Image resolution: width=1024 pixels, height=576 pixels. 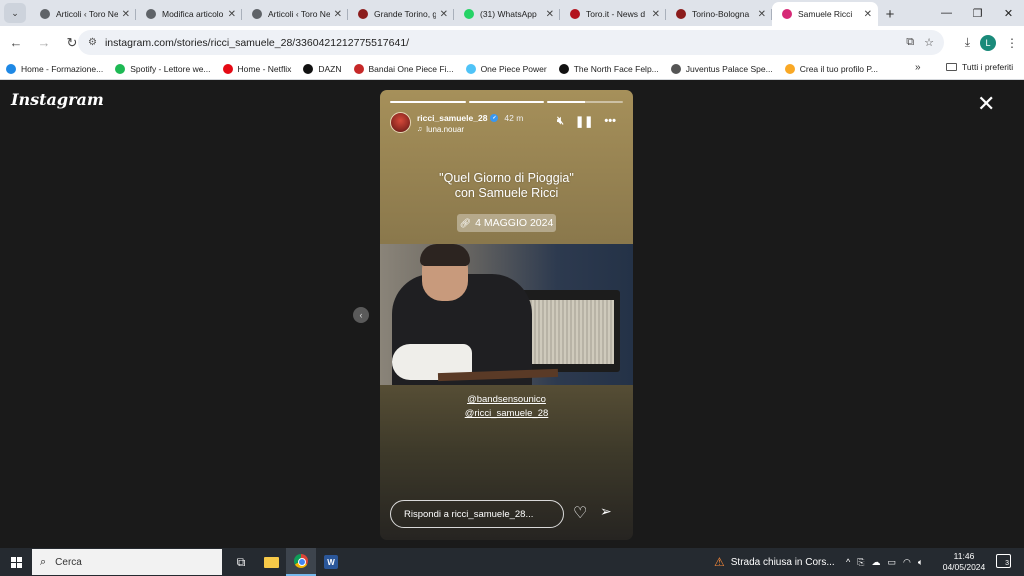 What do you see at coordinates (189, 14) in the screenshot?
I see `browser-tab: Modifica articolo ✕` at bounding box center [189, 14].